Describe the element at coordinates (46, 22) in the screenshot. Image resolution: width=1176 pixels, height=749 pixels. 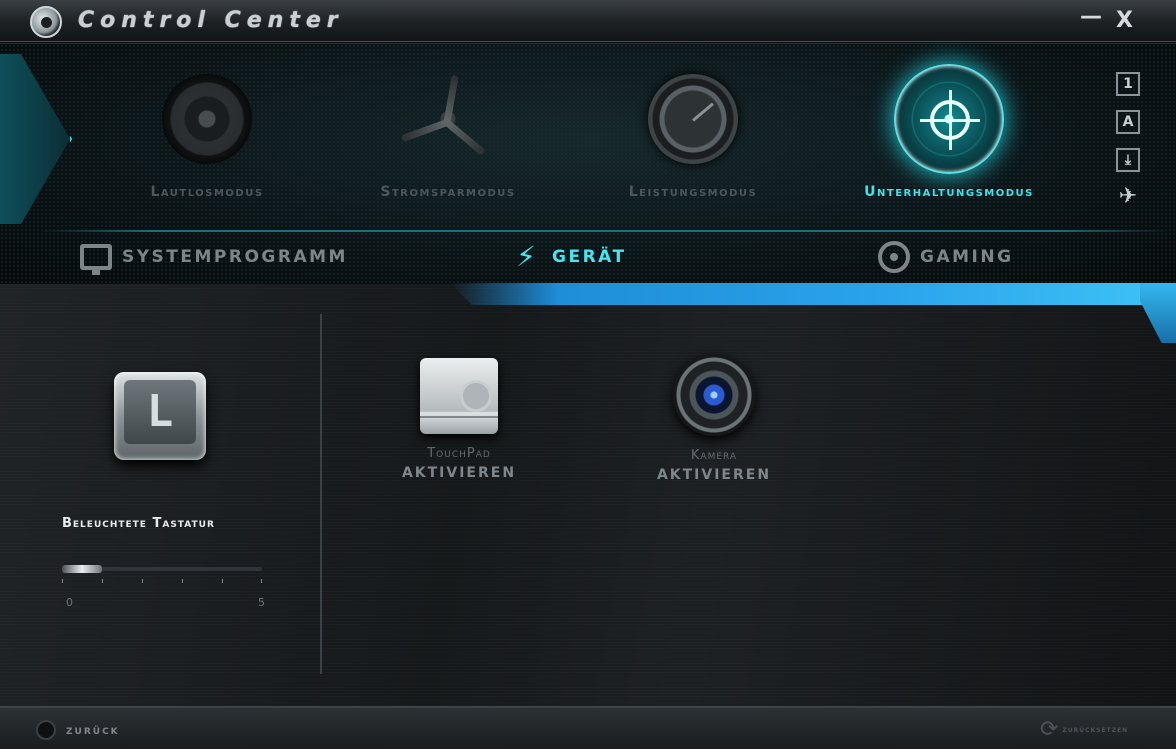
I see `app-logo-icon` at that location.